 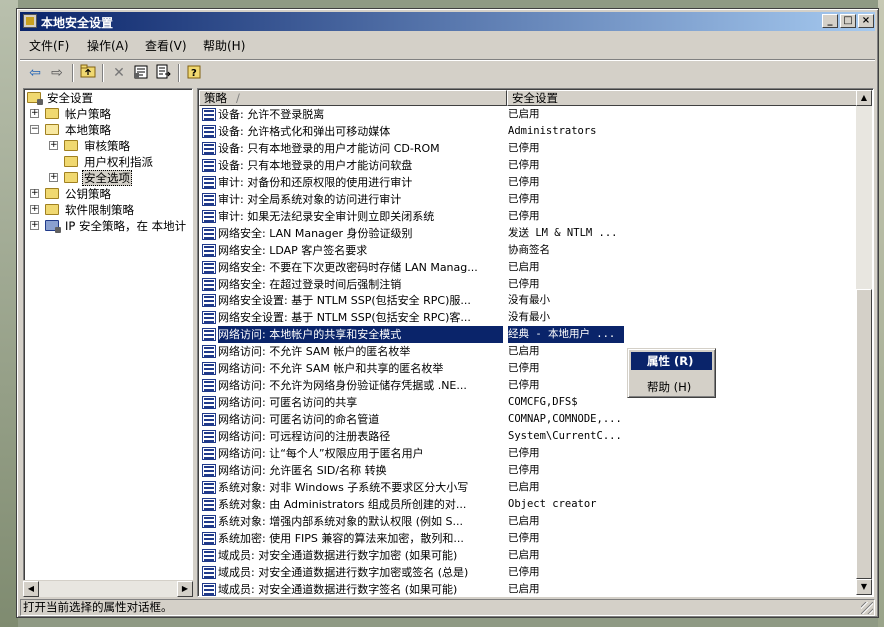 I want to click on menu-help: 帮助(H), so click(x=224, y=45).